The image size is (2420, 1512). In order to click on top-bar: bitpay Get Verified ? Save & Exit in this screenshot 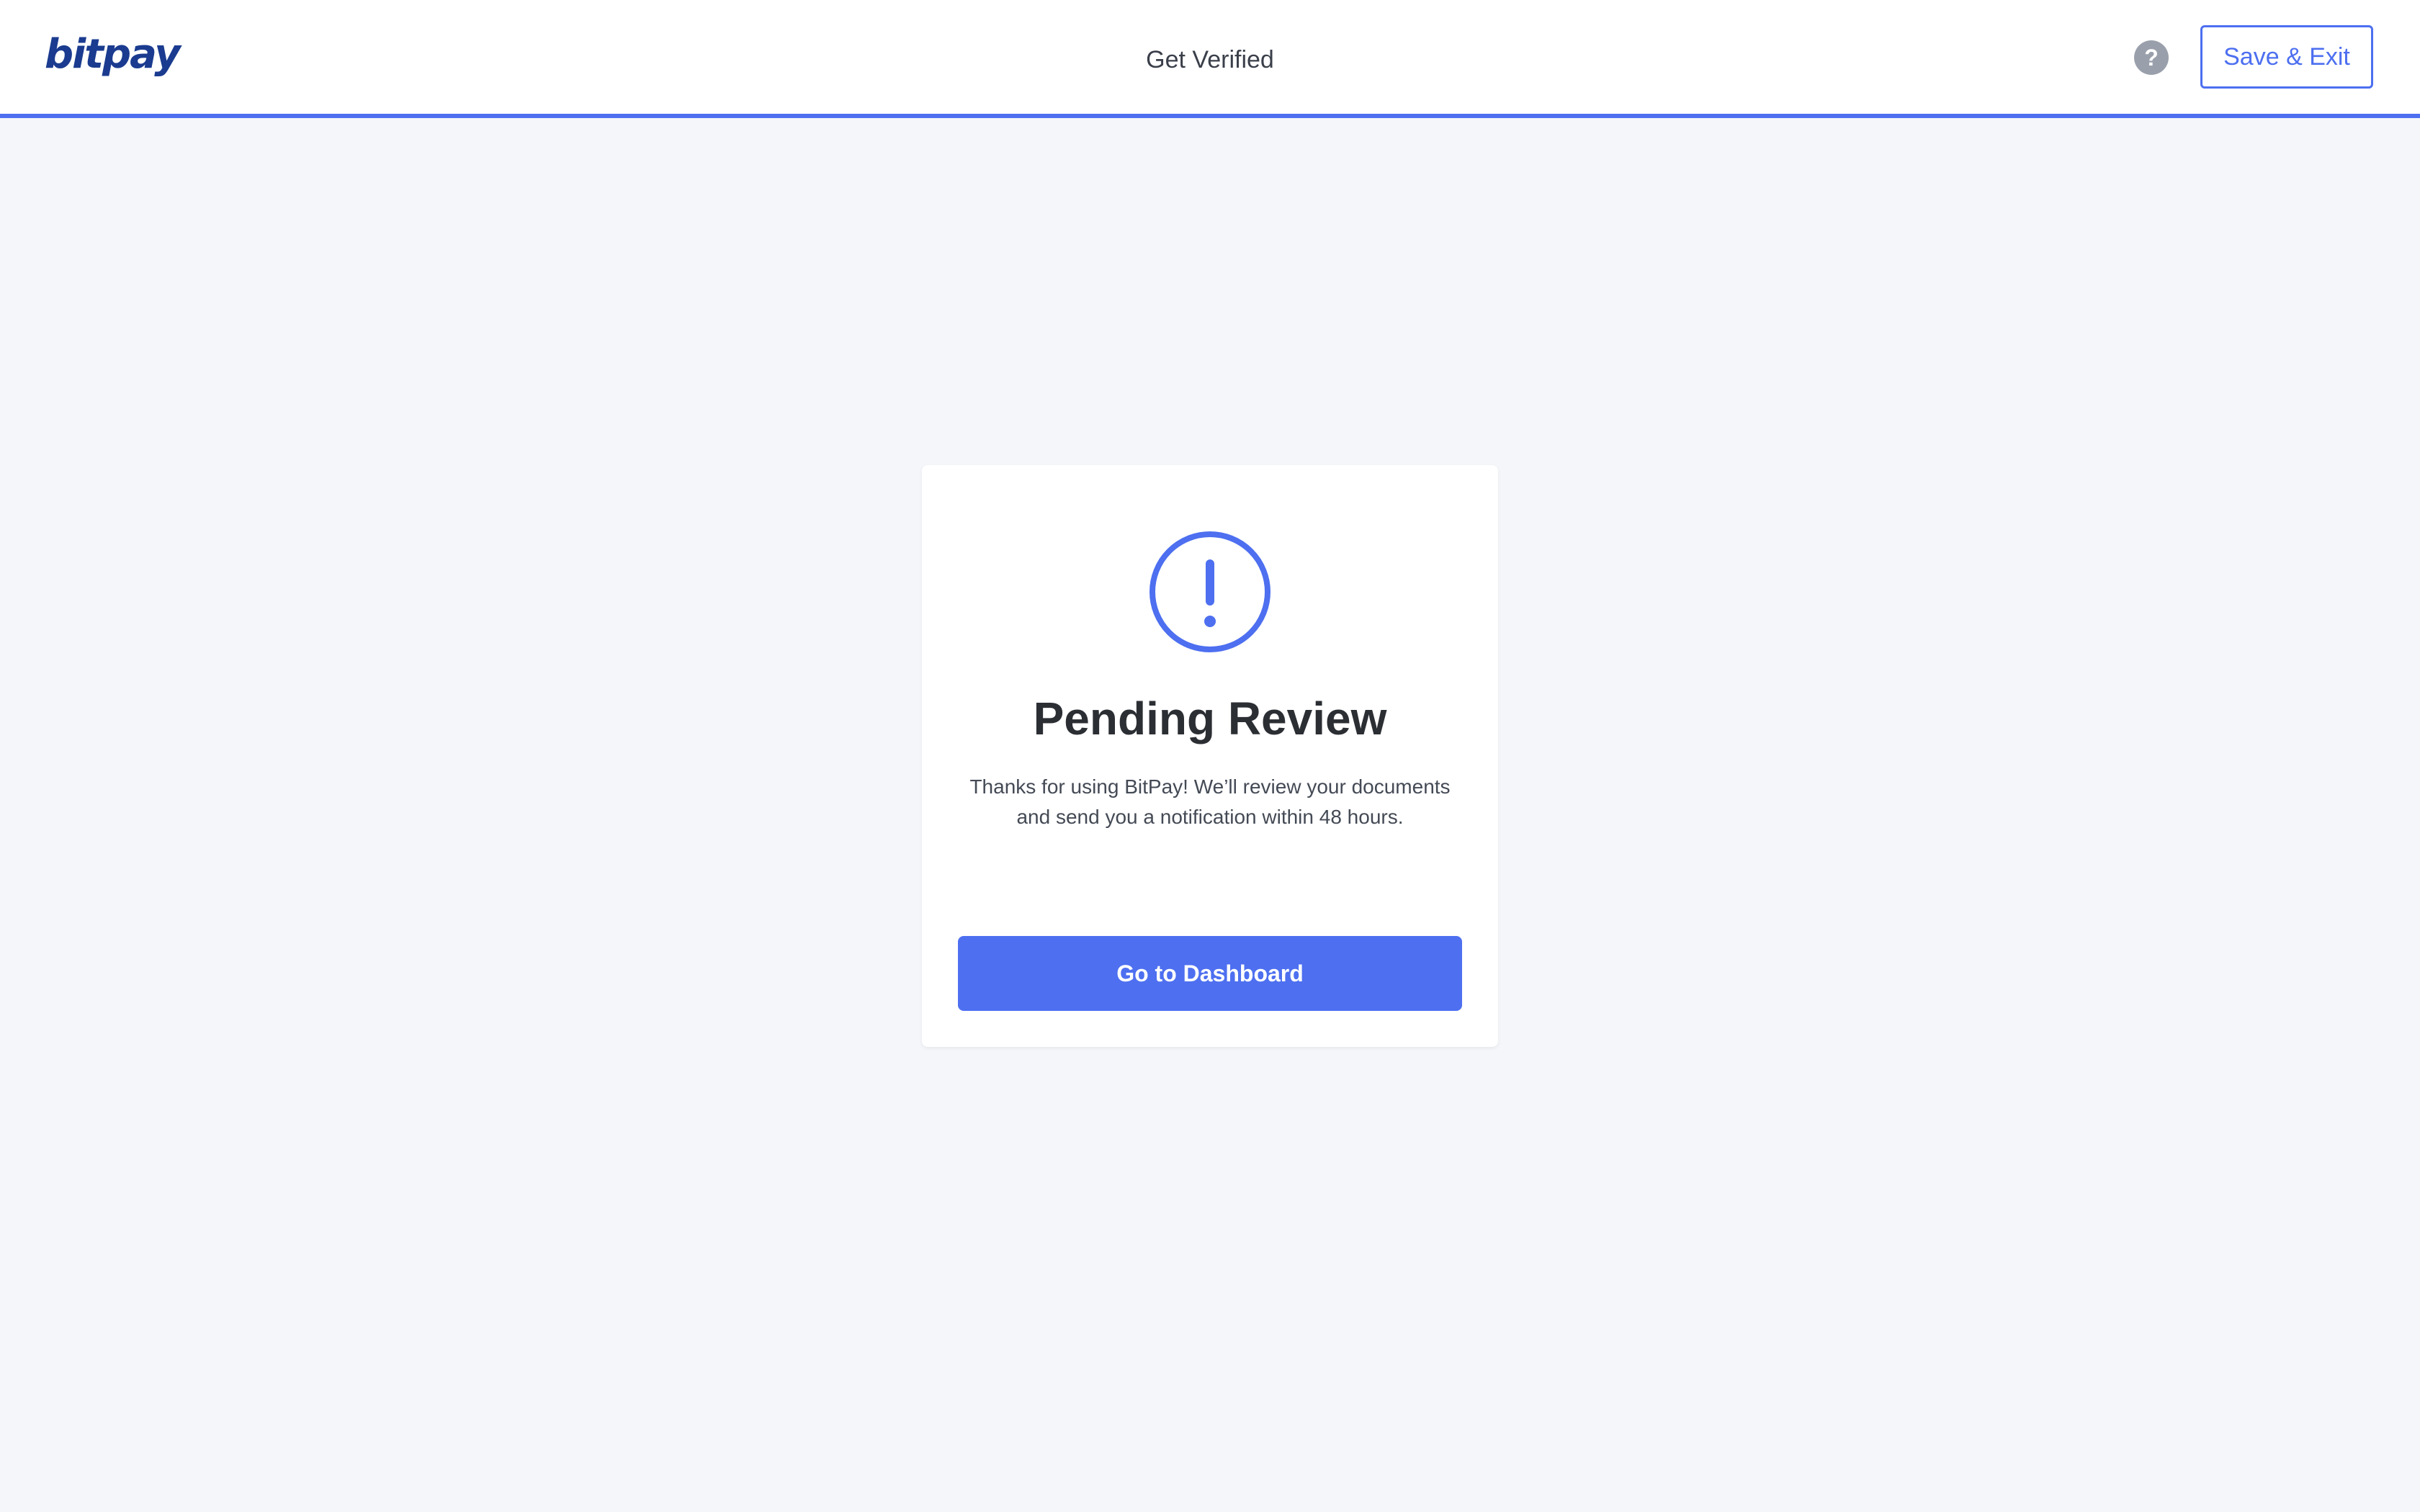, I will do `click(1210, 59)`.